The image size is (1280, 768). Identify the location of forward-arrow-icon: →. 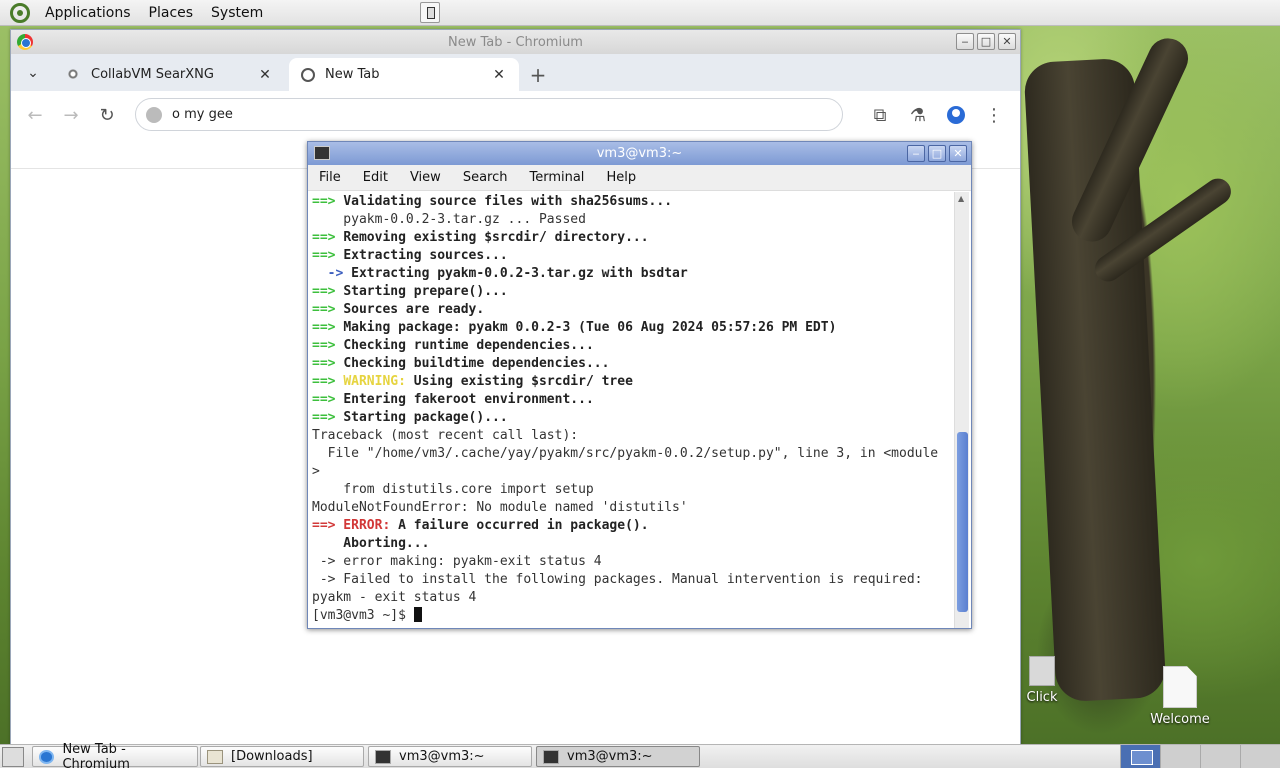
(71, 115).